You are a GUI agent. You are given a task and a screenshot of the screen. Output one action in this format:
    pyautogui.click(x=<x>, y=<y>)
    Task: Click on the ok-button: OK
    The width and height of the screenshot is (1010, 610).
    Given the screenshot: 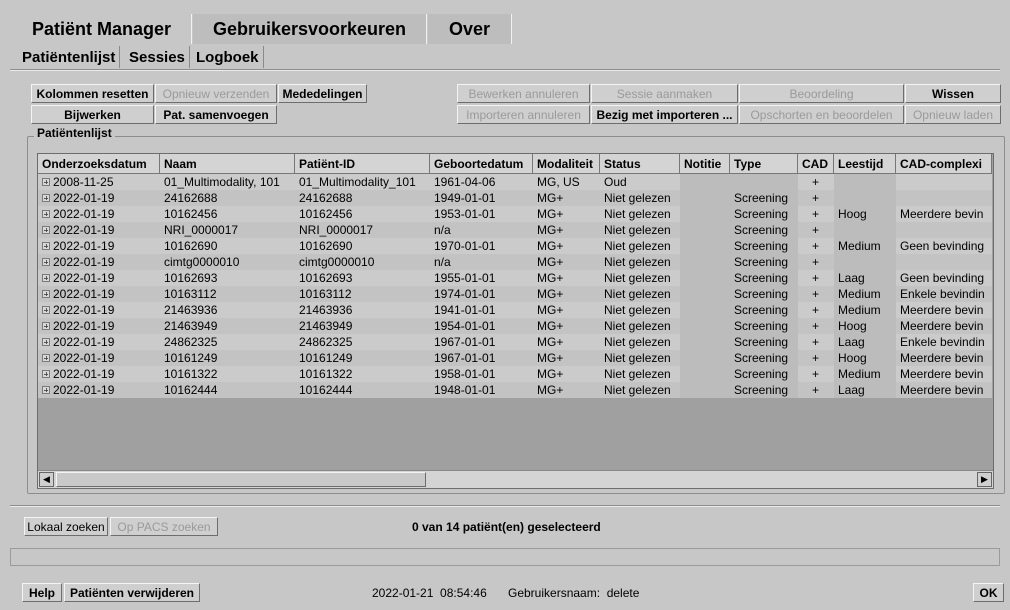 What is the action you would take?
    pyautogui.click(x=988, y=592)
    